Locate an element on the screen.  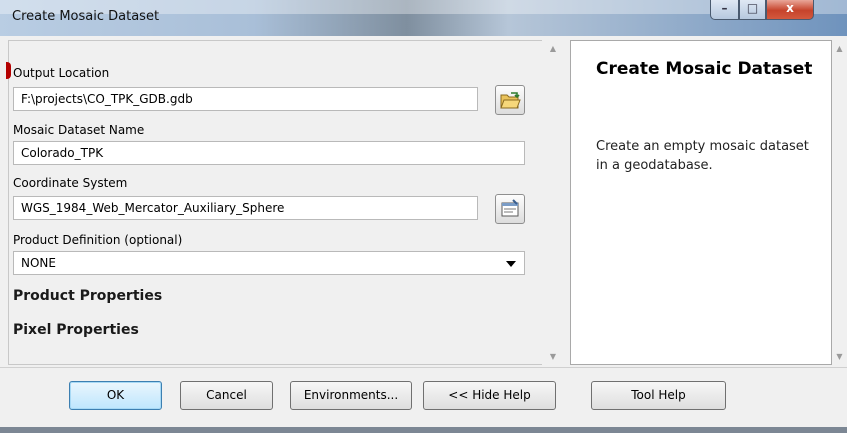
close-button: x is located at coordinates (790, 10).